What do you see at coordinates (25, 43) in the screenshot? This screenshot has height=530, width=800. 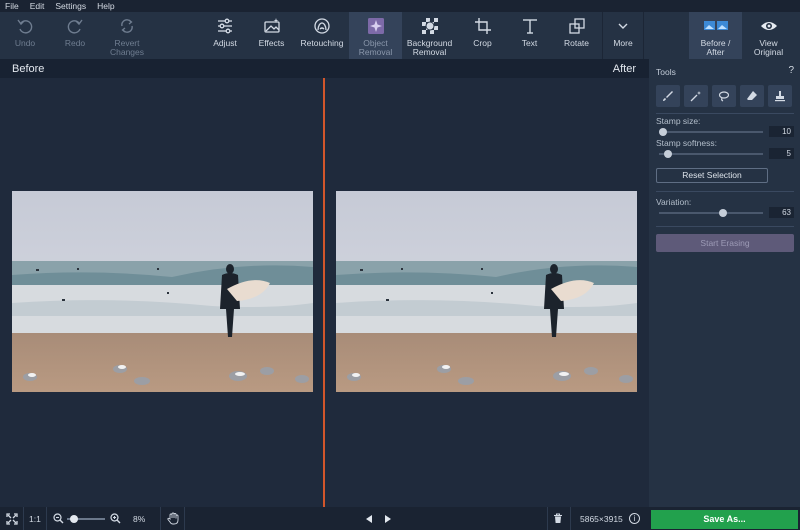 I see `undo-label: Undo` at bounding box center [25, 43].